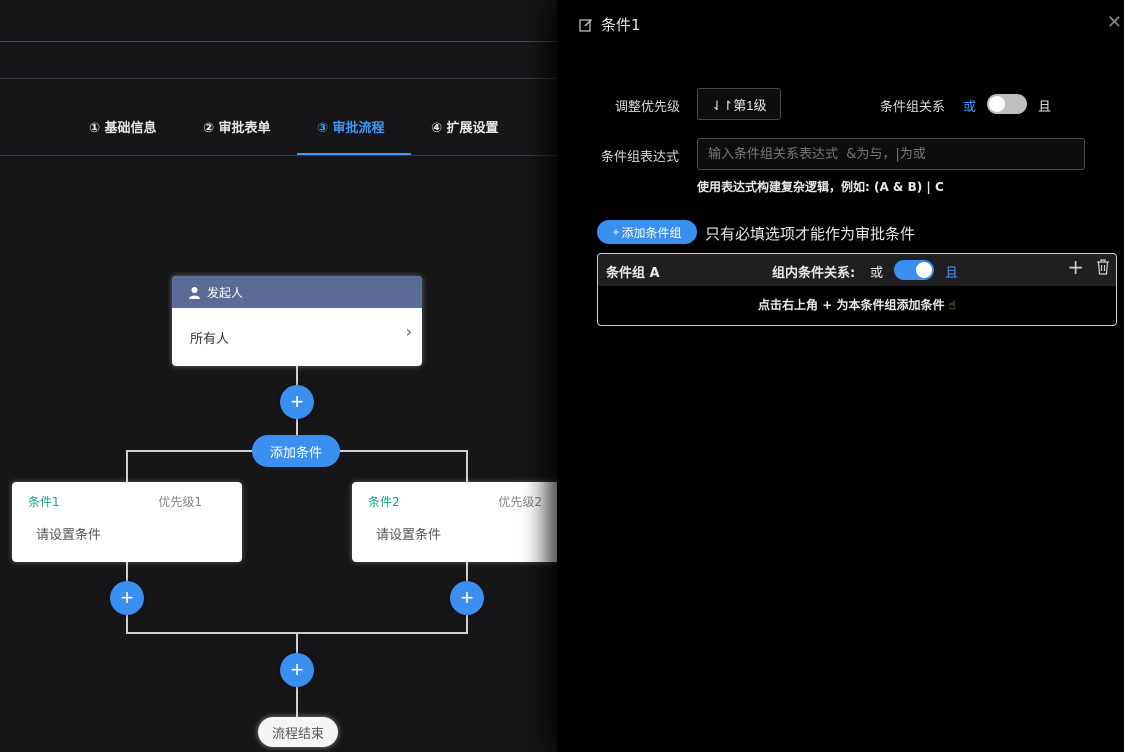  What do you see at coordinates (520, 502) in the screenshot?
I see `condition-priority: 优先级2` at bounding box center [520, 502].